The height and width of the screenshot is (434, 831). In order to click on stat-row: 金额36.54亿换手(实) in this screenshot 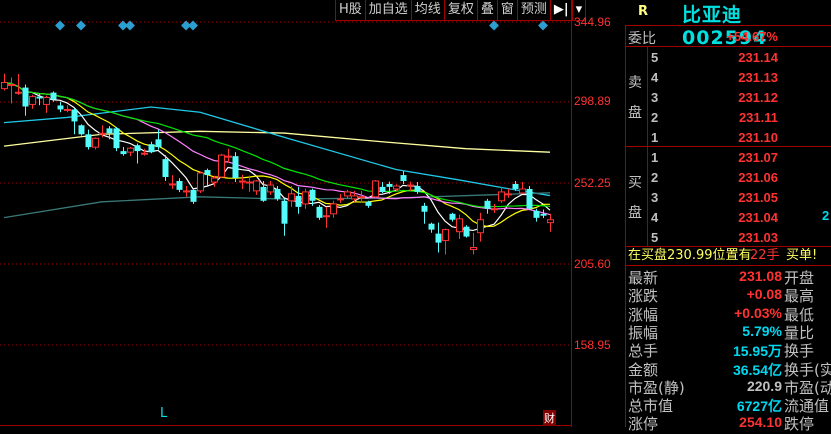, I will do `click(728, 369)`.